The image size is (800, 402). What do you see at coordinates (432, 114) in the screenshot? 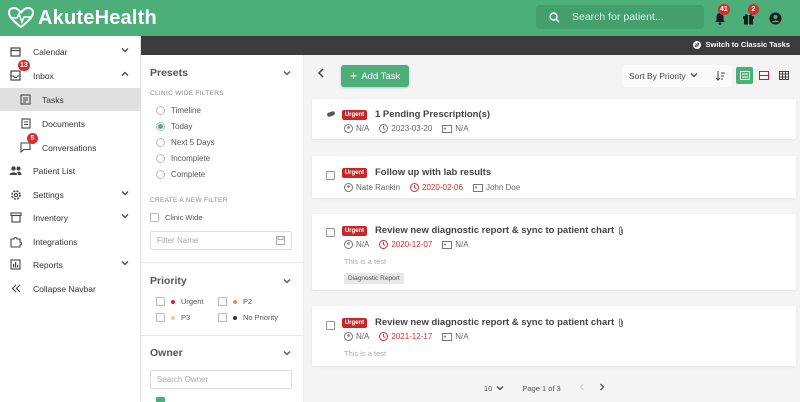
I see `task-title: 1 Pending Prescription(s)` at bounding box center [432, 114].